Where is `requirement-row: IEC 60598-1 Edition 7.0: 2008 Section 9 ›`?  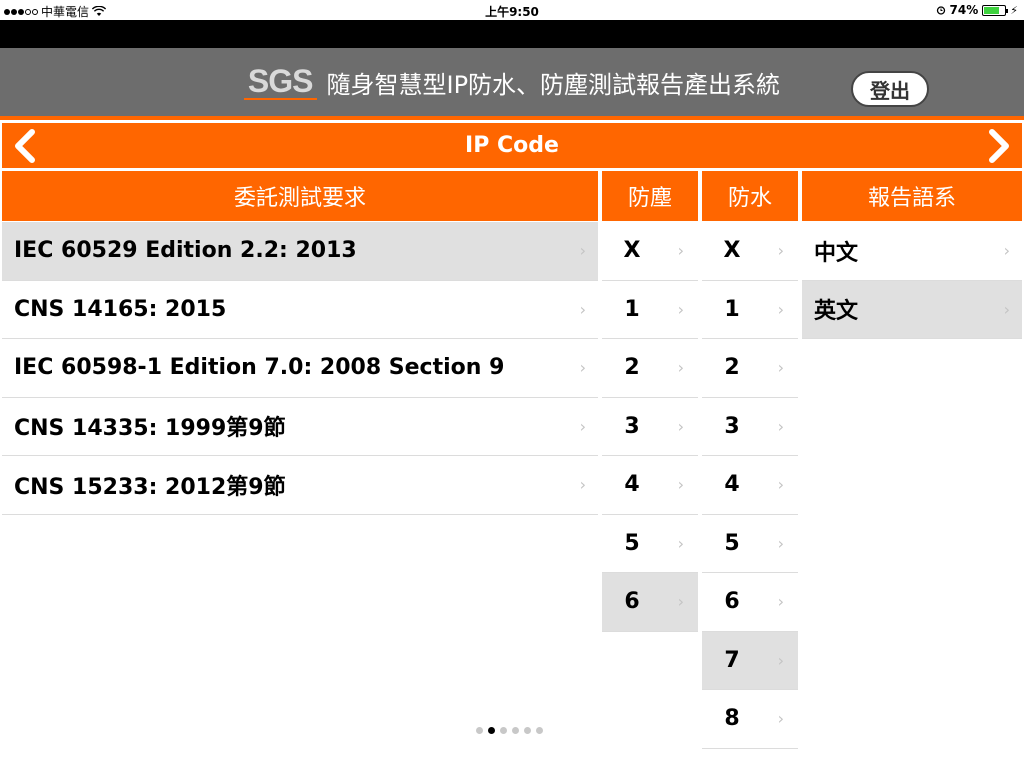
requirement-row: IEC 60598-1 Edition 7.0: 2008 Section 9 › is located at coordinates (300, 368).